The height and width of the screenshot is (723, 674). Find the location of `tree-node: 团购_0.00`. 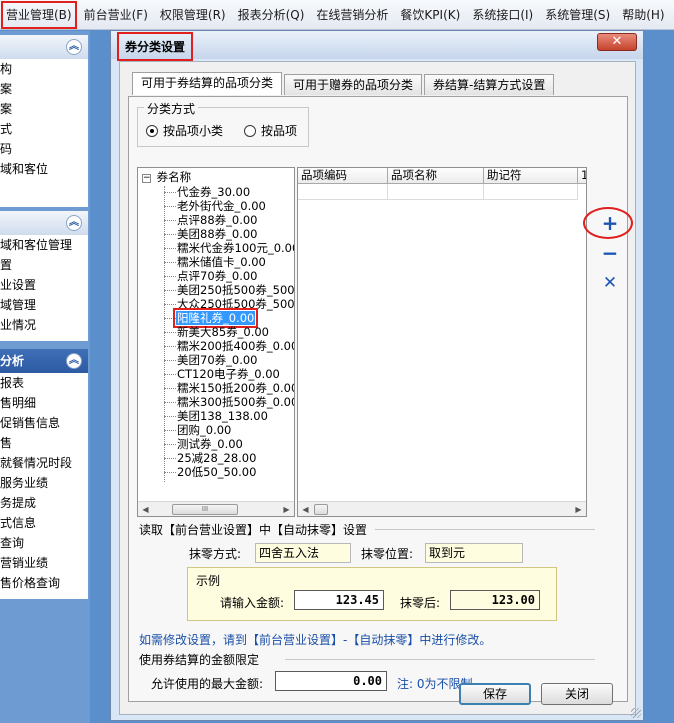

tree-node: 团购_0.00 is located at coordinates (198, 430).